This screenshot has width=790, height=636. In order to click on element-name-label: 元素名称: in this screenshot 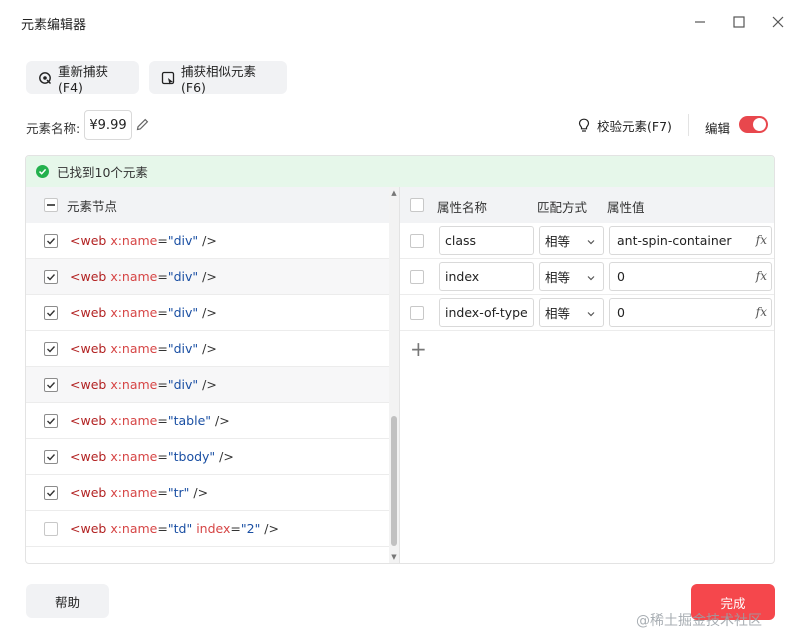, I will do `click(53, 128)`.